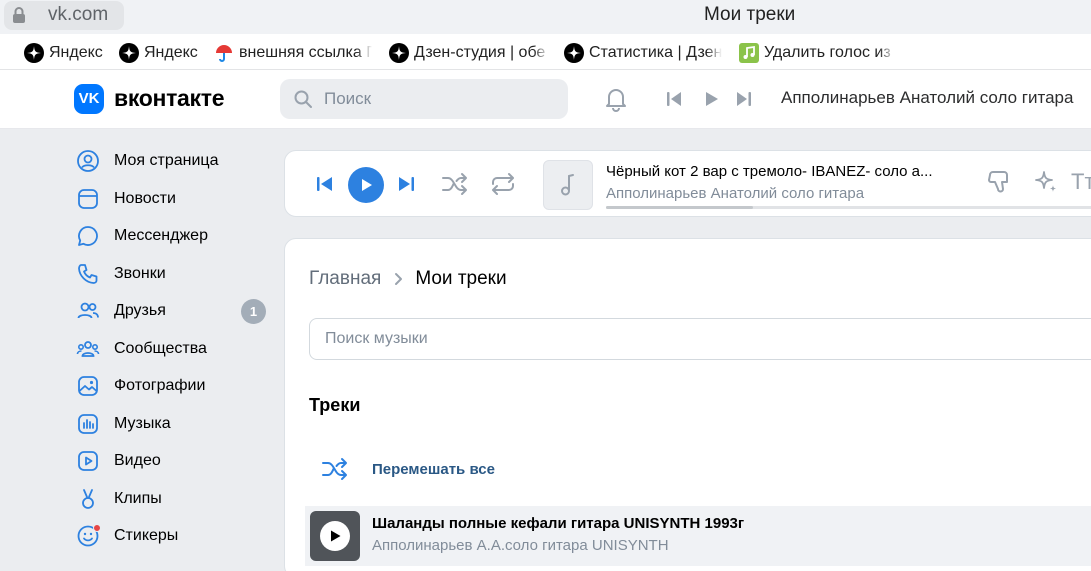  I want to click on dislike-icon, so click(999, 182).